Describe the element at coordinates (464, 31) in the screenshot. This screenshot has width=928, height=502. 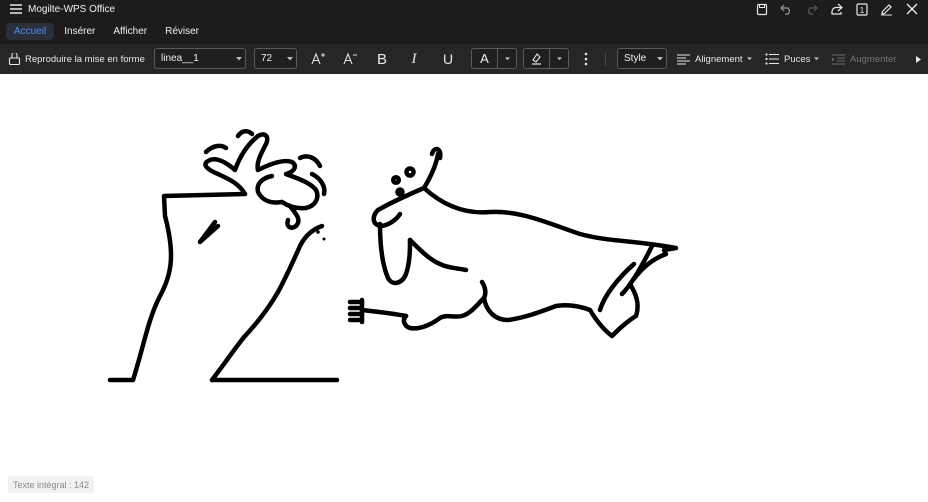
I see `ribbon-tabs: Accueil Insérer Afficher Réviser` at that location.